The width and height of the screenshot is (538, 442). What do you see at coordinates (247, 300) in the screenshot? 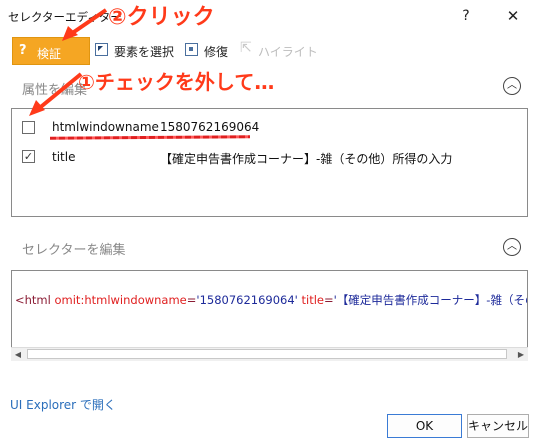
I see `selector-value: '1580762169064'` at bounding box center [247, 300].